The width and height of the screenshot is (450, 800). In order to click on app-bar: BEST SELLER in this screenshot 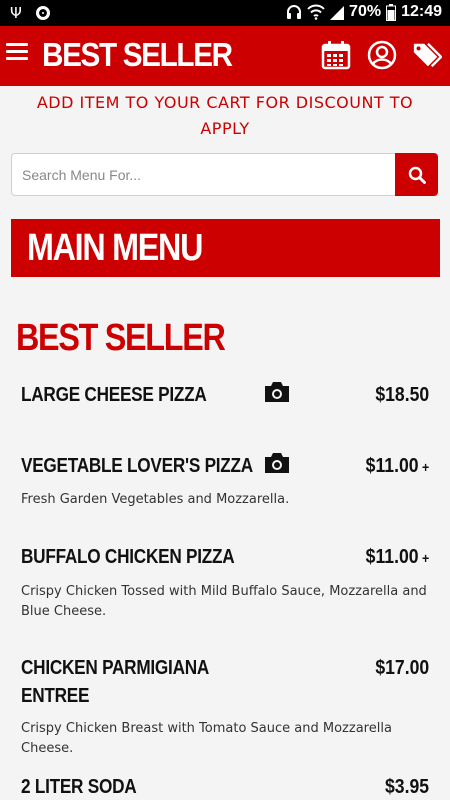, I will do `click(225, 56)`.